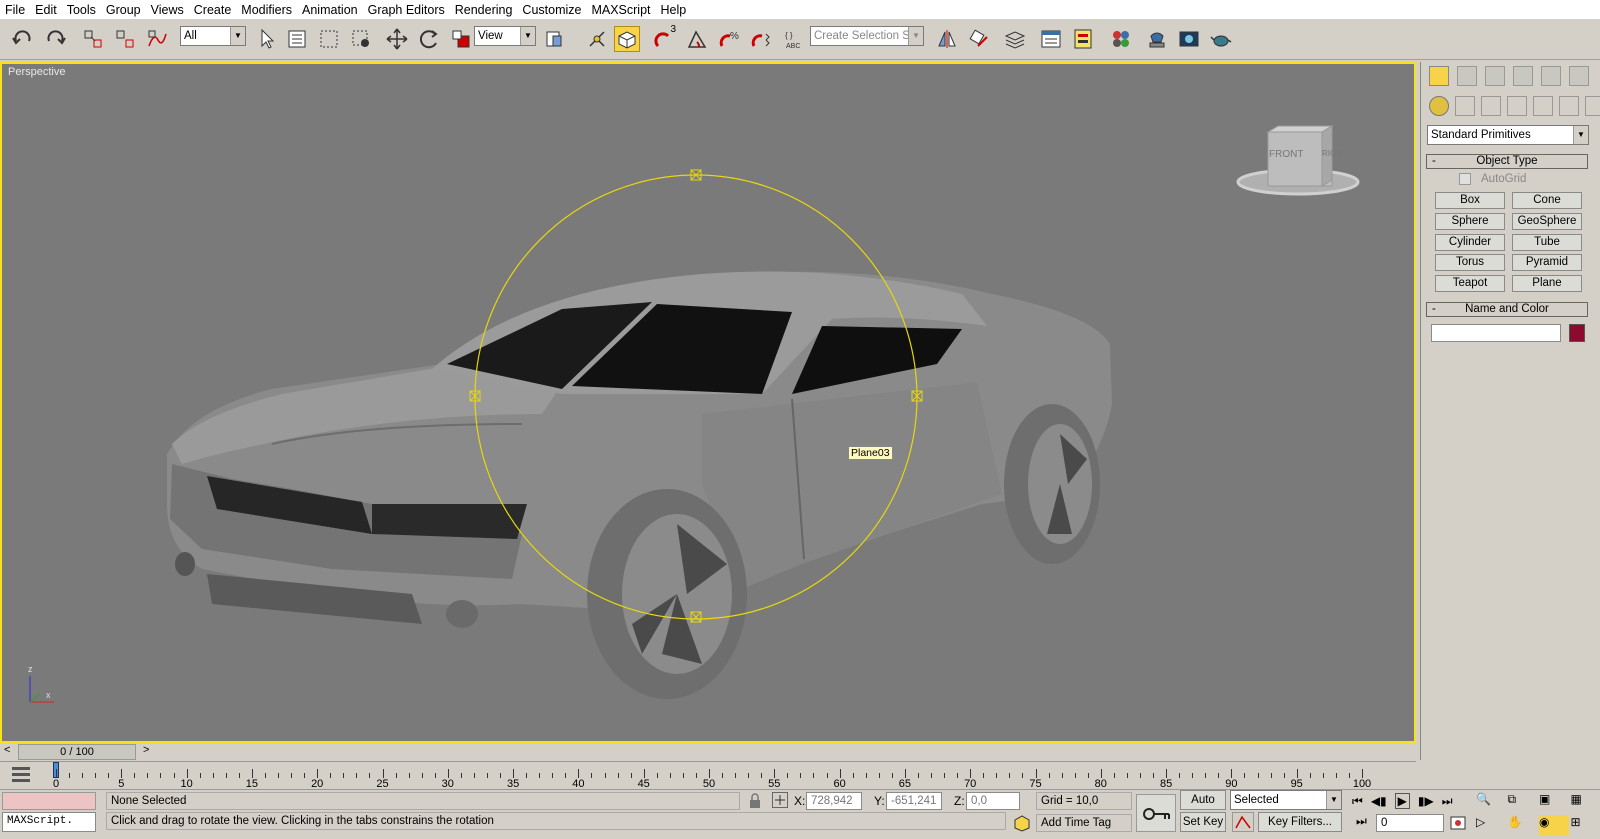  What do you see at coordinates (1203, 807) in the screenshot?
I see `auto-key-button: Auto Key` at bounding box center [1203, 807].